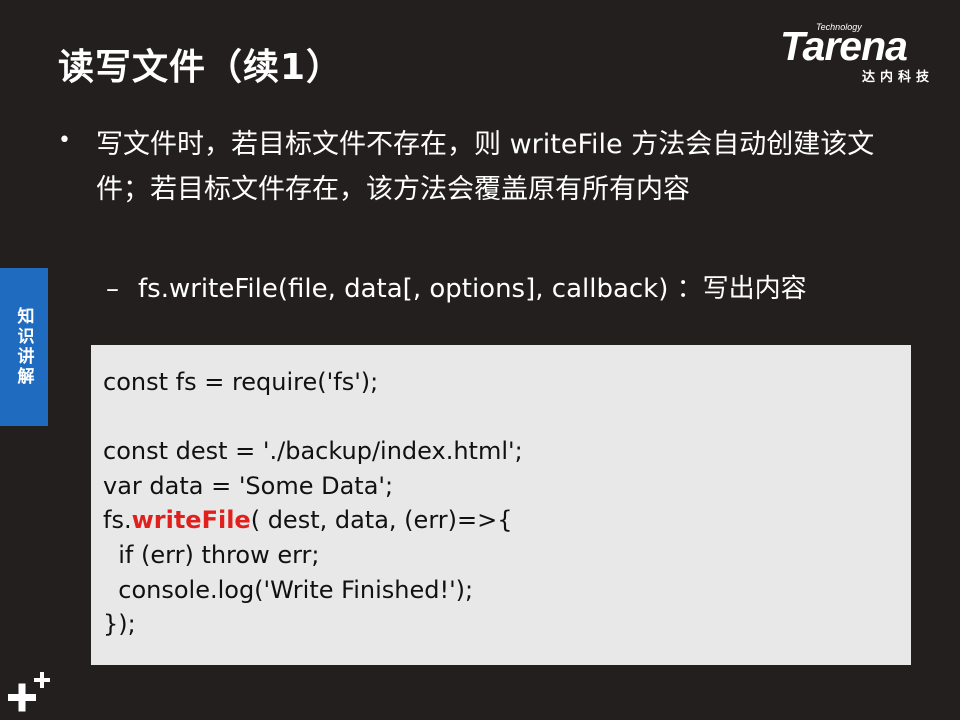 The image size is (960, 720). I want to click on logo-wordmark: Tarena, so click(844, 46).